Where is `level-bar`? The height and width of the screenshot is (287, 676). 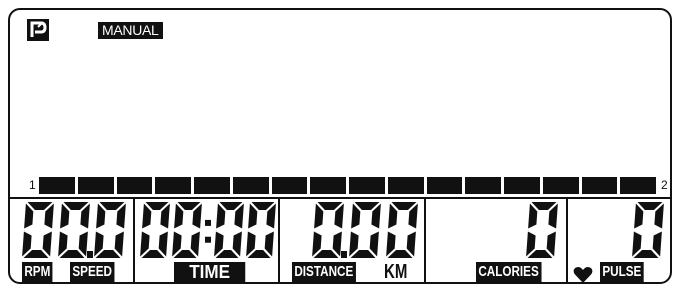 level-bar is located at coordinates (347, 185).